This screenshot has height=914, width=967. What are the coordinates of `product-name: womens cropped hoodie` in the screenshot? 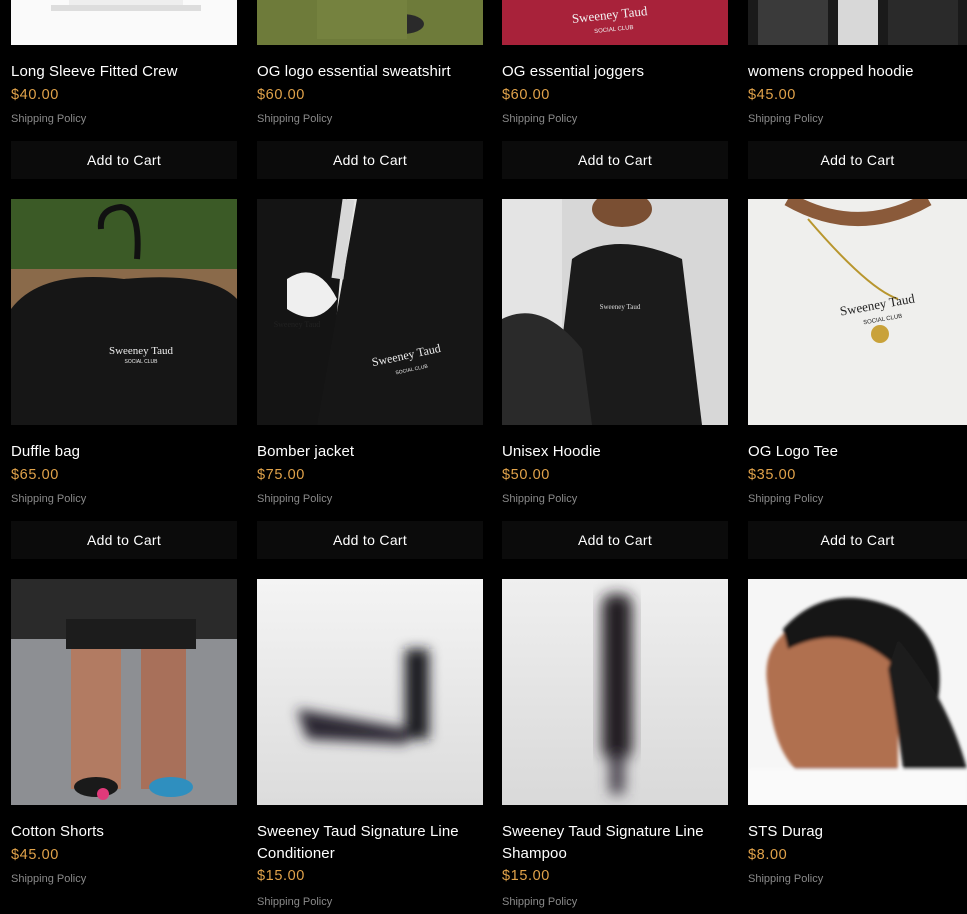 It's located at (857, 72).